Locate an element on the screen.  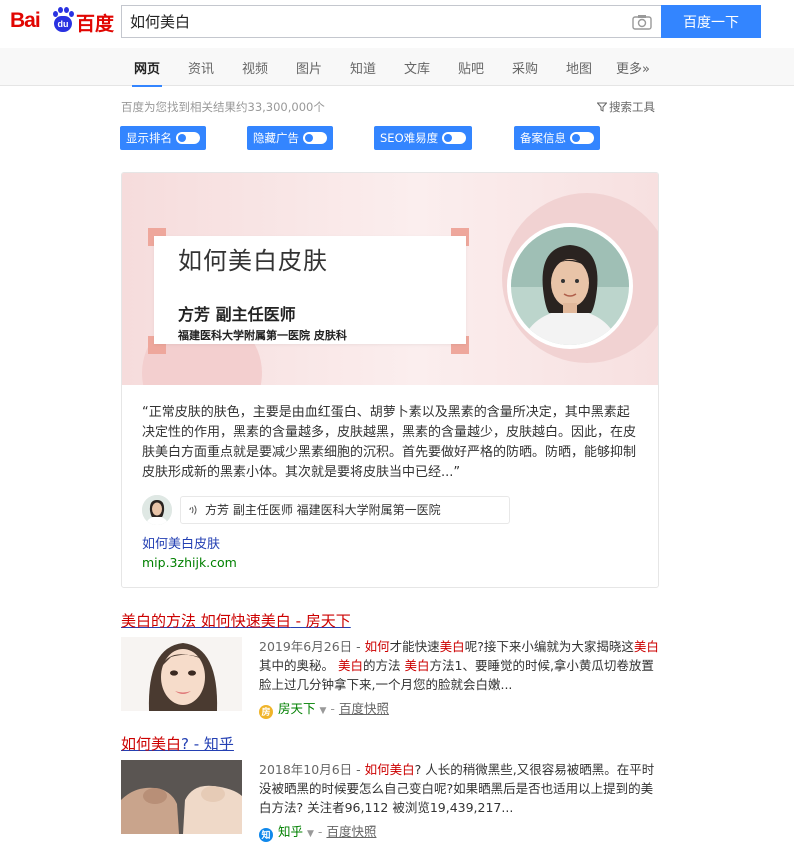
tab-zhidao: 知道 is located at coordinates (363, 67).